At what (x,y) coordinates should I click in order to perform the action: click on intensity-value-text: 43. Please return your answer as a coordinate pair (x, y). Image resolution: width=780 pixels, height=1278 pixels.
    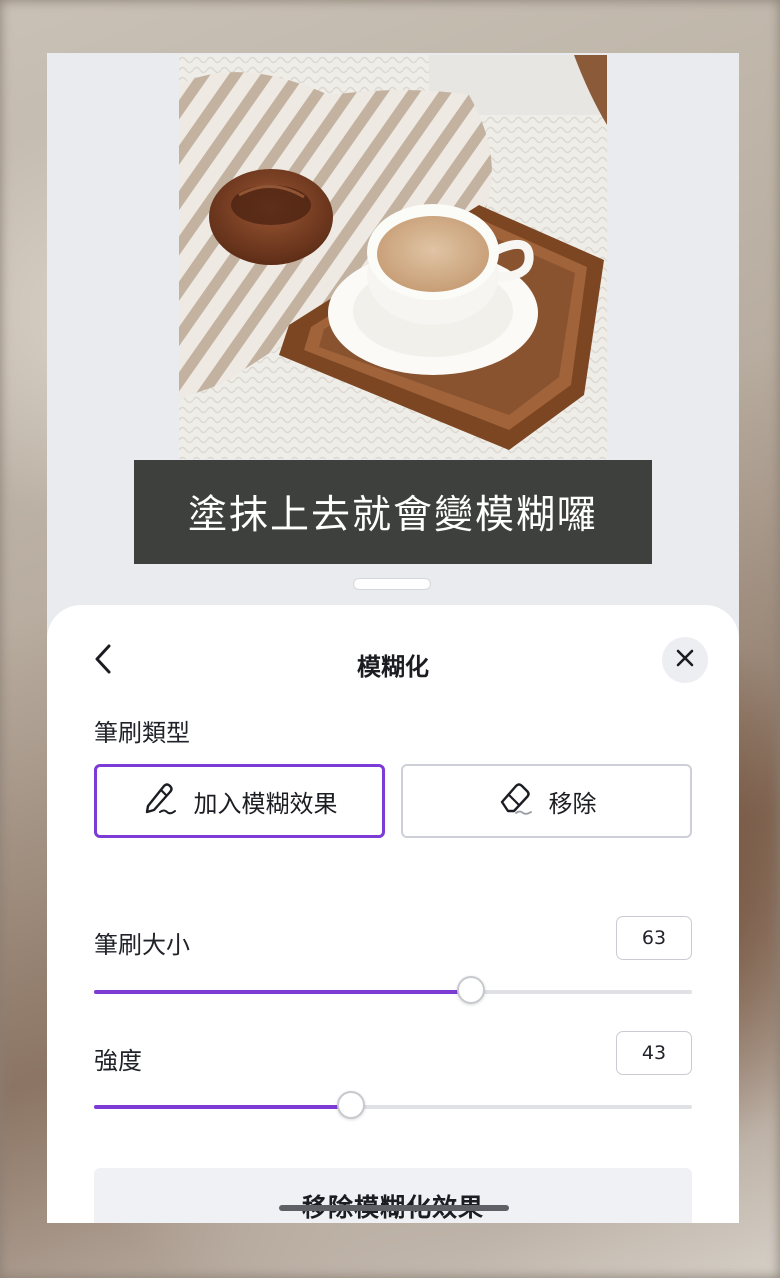
    Looking at the image, I should click on (654, 1053).